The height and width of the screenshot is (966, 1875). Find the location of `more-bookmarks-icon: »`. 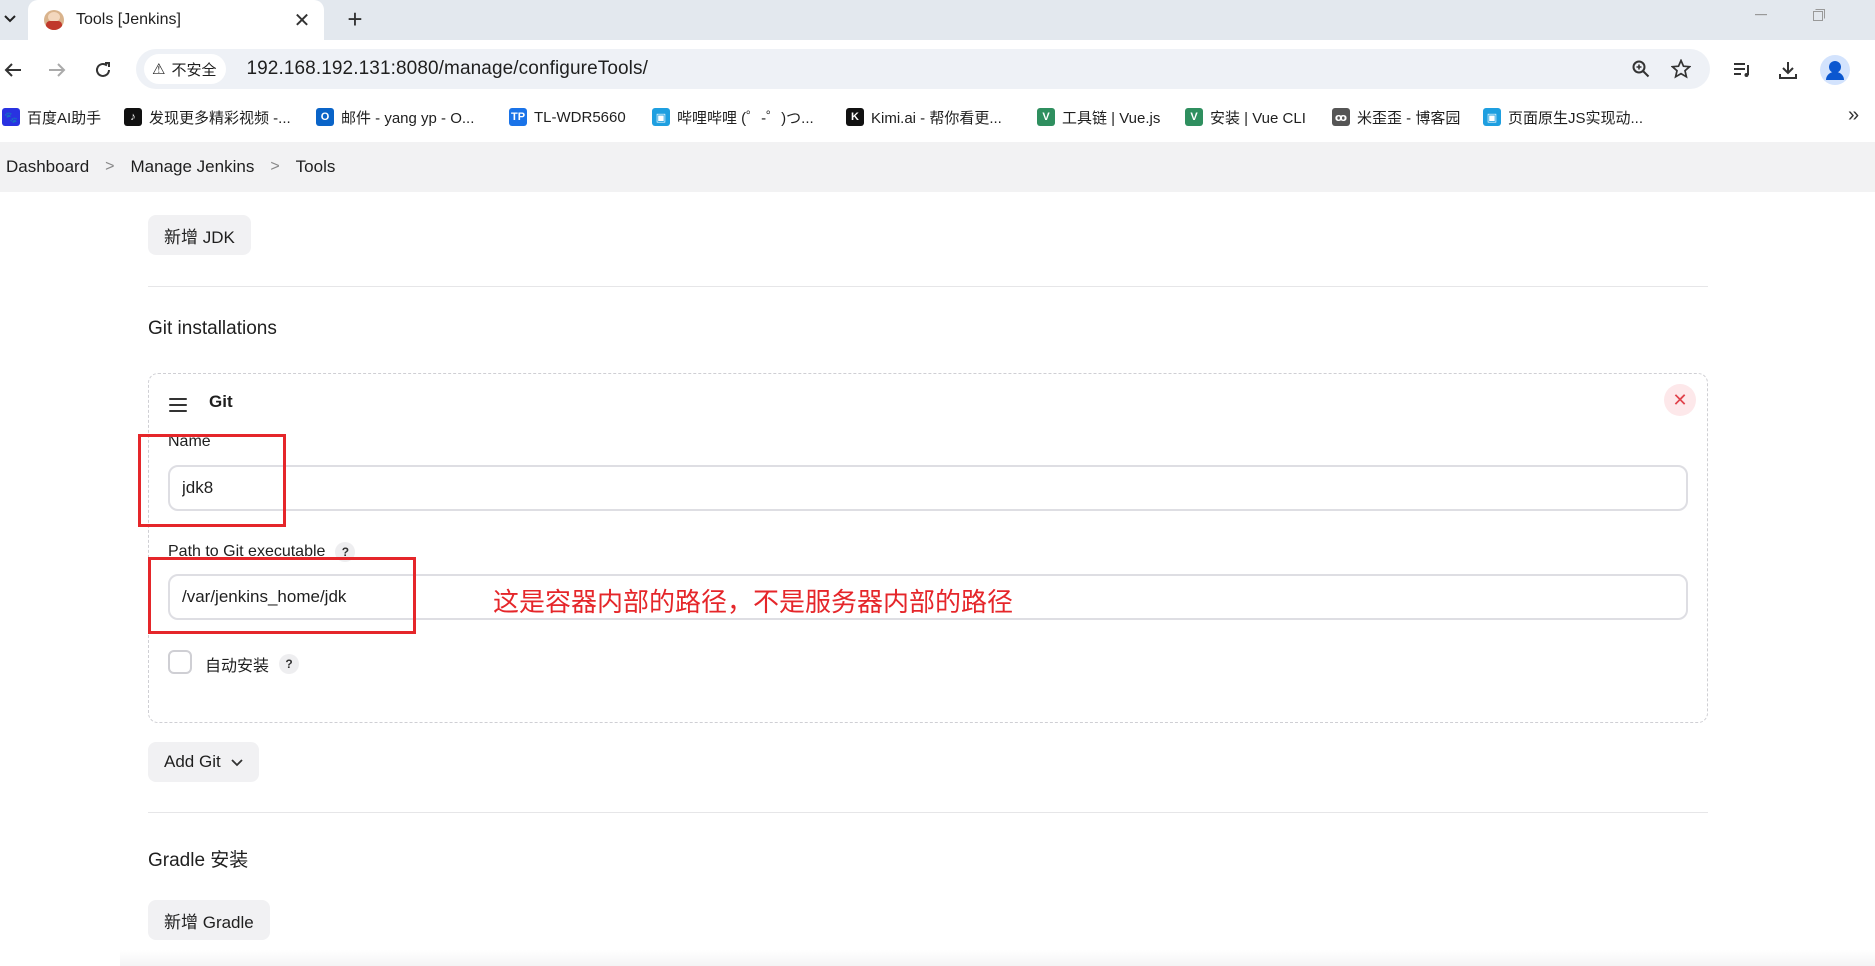

more-bookmarks-icon: » is located at coordinates (1853, 115).